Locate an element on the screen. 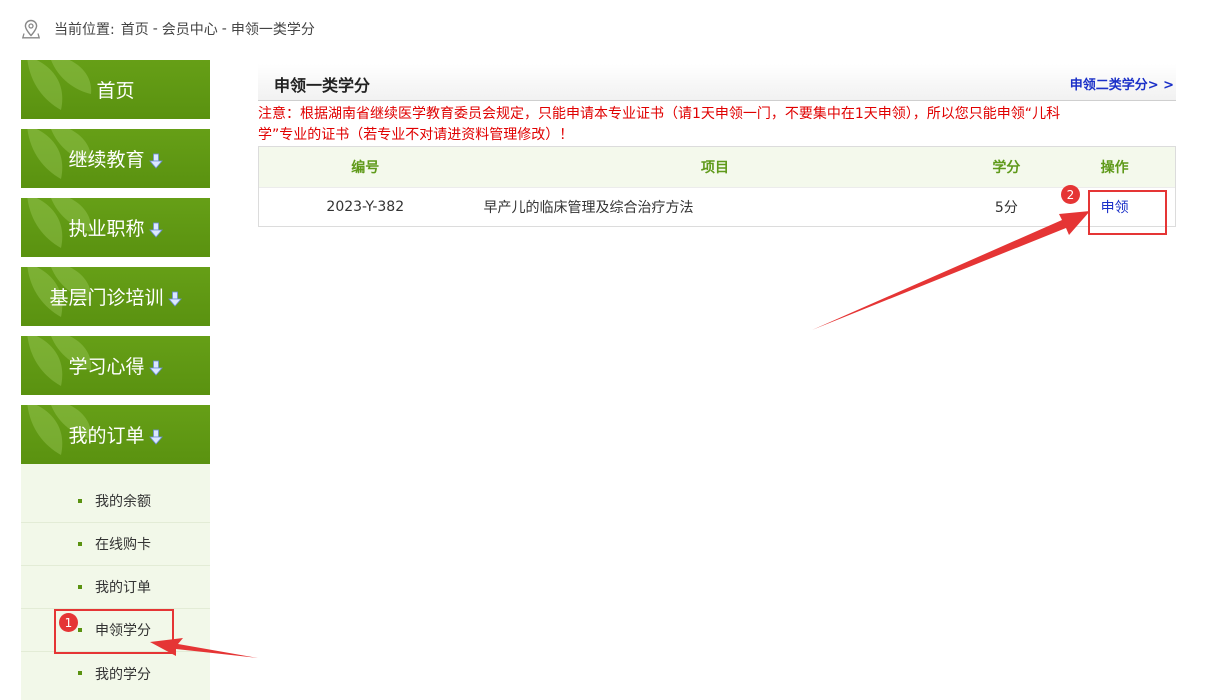 The width and height of the screenshot is (1229, 700). sidebar-item-label: 首页 is located at coordinates (115, 91).